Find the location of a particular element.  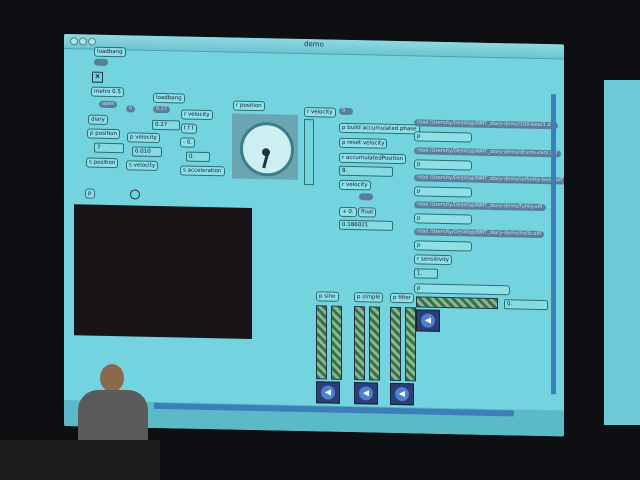

r-sensitivity-object: r sensitivity is located at coordinates (433, 260).